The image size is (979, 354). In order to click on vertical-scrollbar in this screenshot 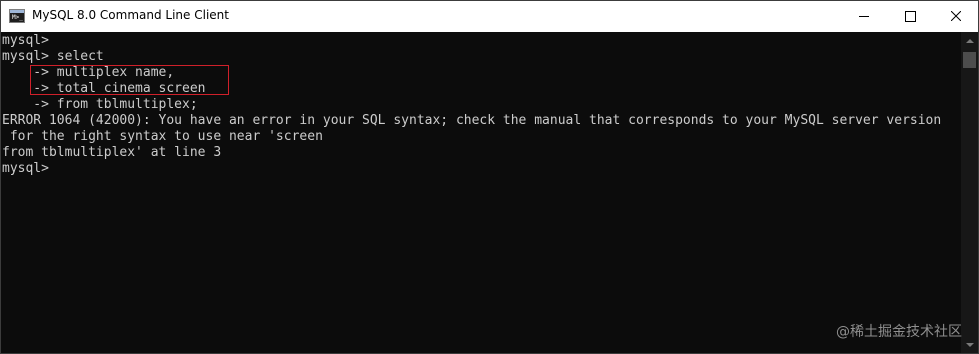, I will do `click(969, 192)`.